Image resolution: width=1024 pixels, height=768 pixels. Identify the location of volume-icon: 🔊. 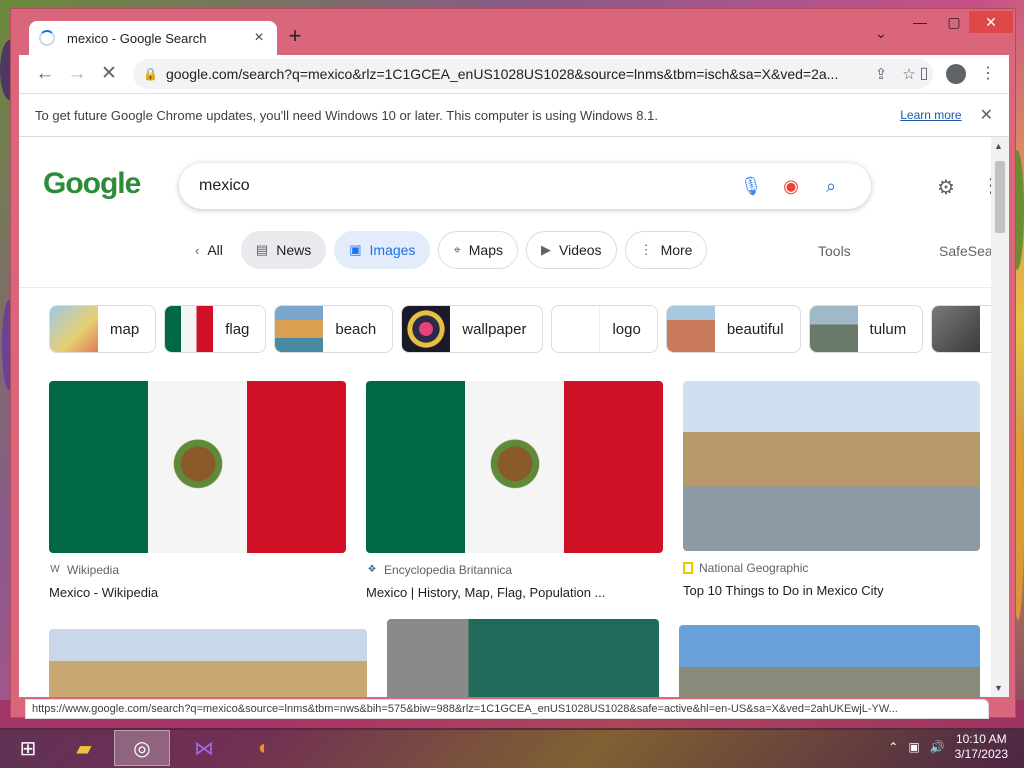
(937, 747).